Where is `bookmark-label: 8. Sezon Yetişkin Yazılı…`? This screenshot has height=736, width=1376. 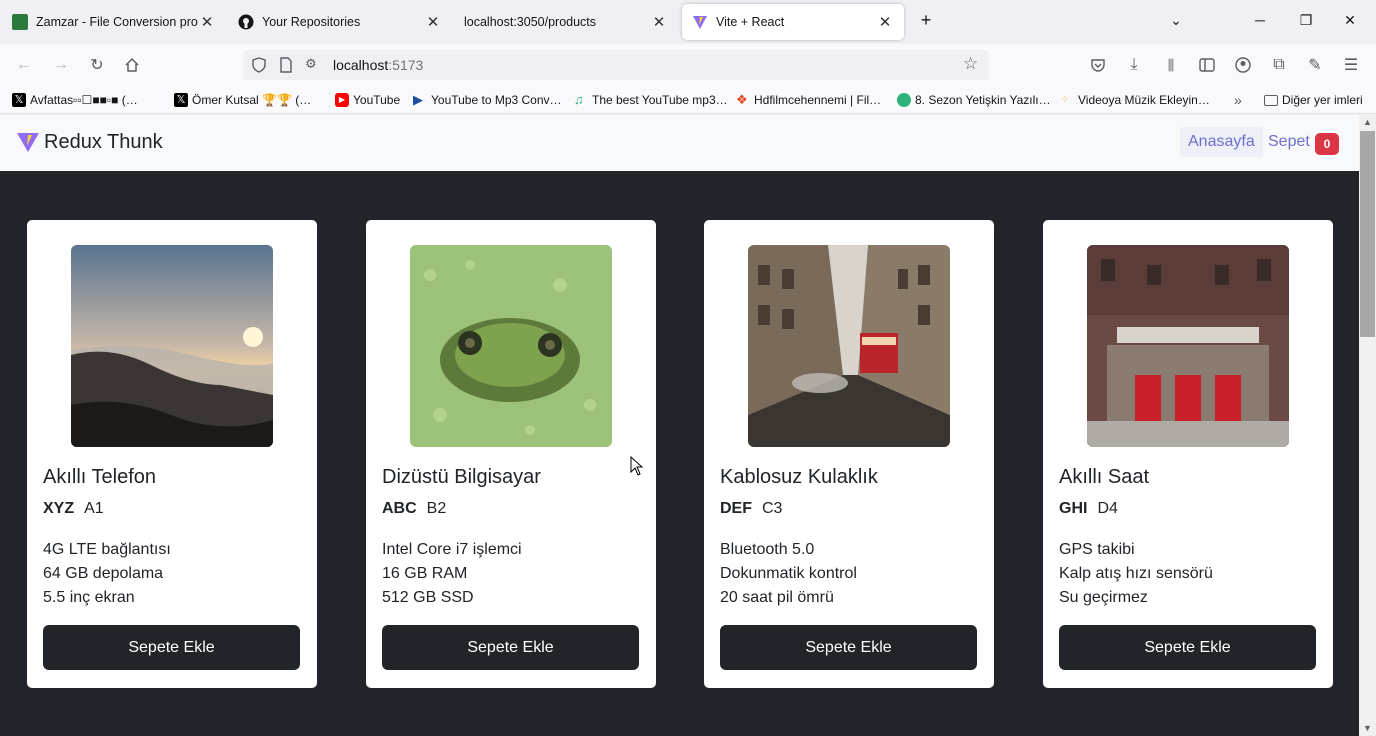
bookmark-label: 8. Sezon Yetişkin Yazılı… is located at coordinates (983, 100).